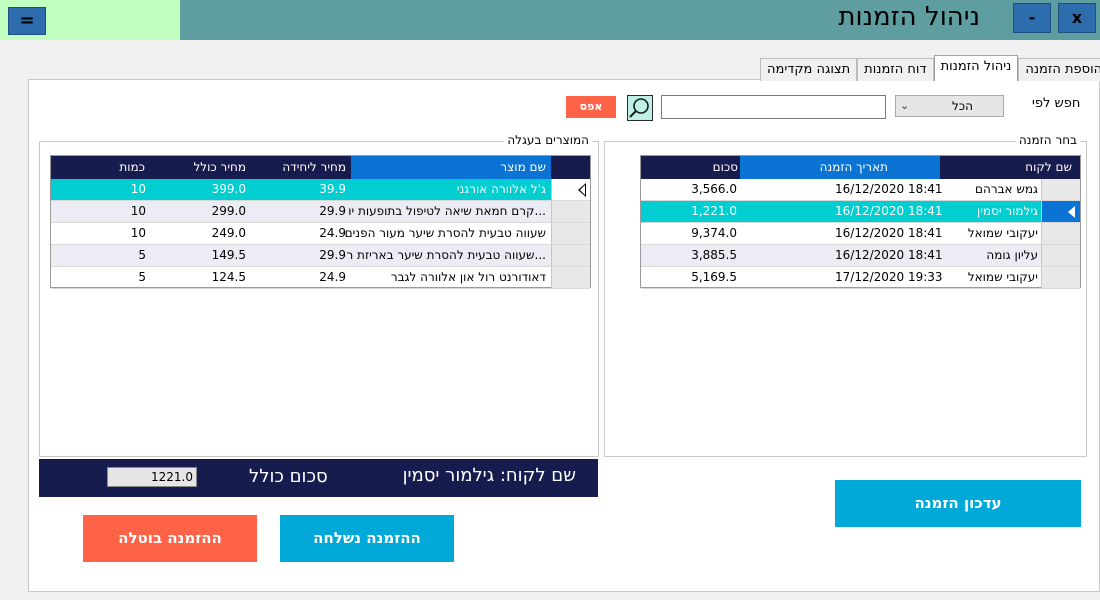 Image resolution: width=1100 pixels, height=600 pixels. I want to click on cell-total-price: 249.0, so click(228, 233).